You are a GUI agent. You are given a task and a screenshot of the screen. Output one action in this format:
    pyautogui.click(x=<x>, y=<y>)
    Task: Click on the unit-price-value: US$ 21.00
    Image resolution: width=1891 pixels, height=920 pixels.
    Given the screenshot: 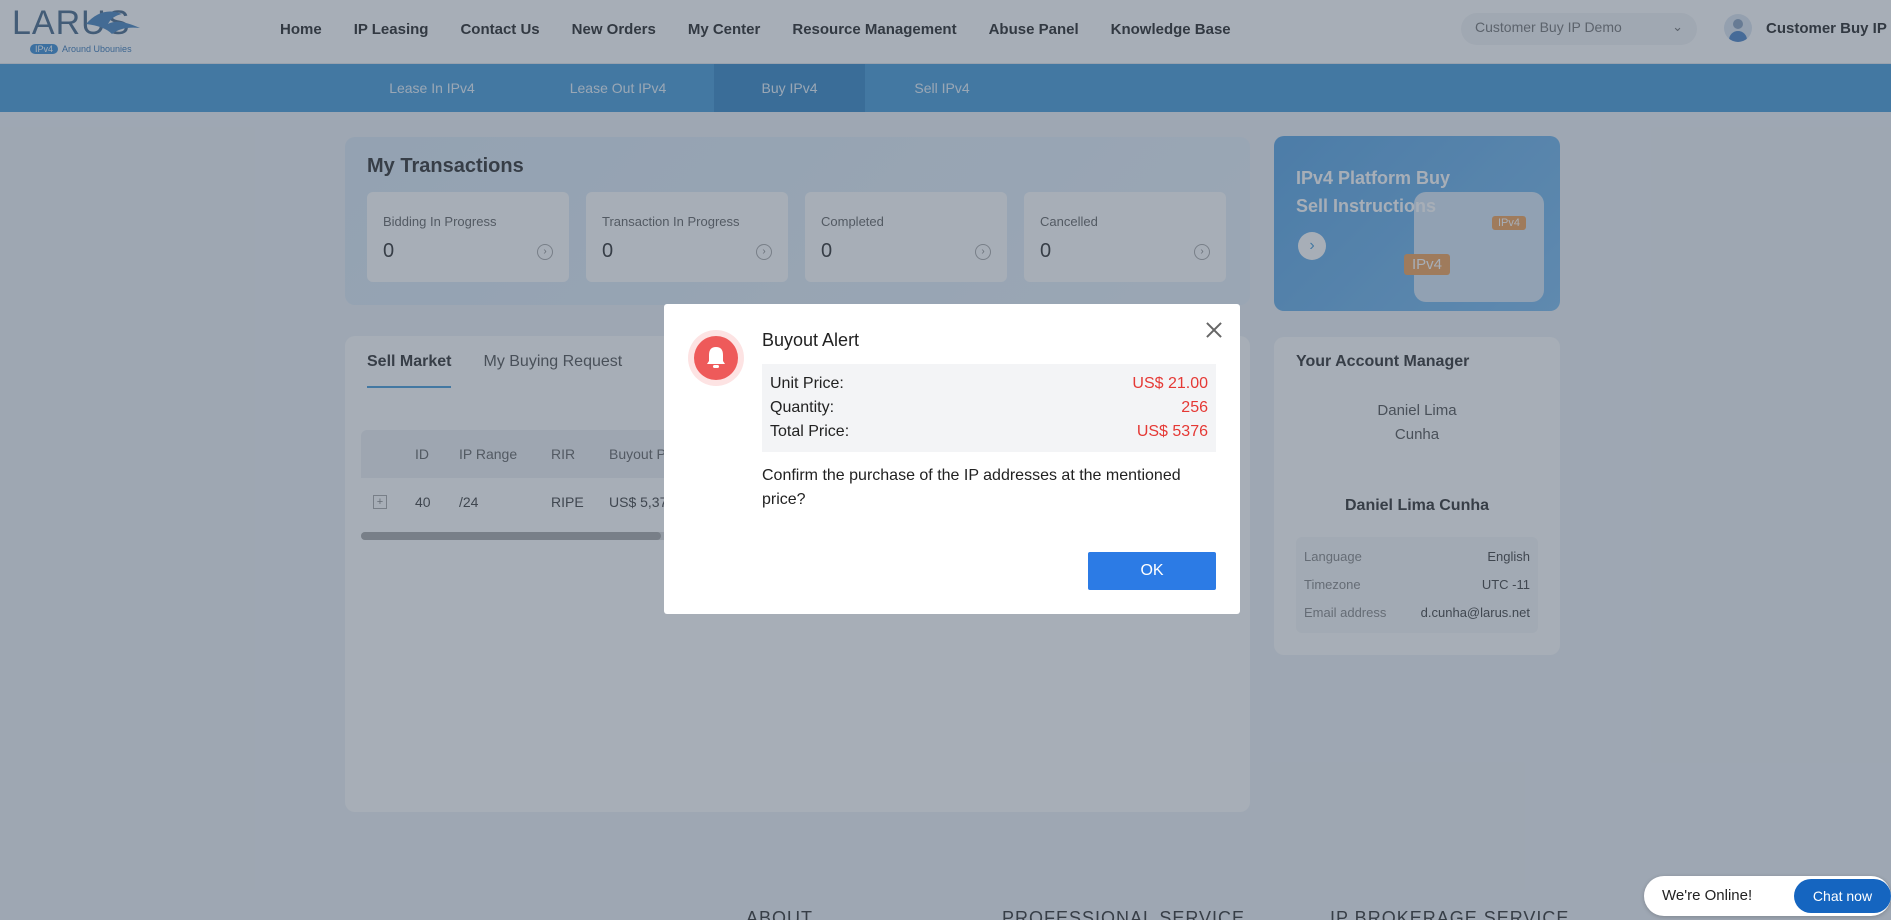 What is the action you would take?
    pyautogui.click(x=1170, y=383)
    